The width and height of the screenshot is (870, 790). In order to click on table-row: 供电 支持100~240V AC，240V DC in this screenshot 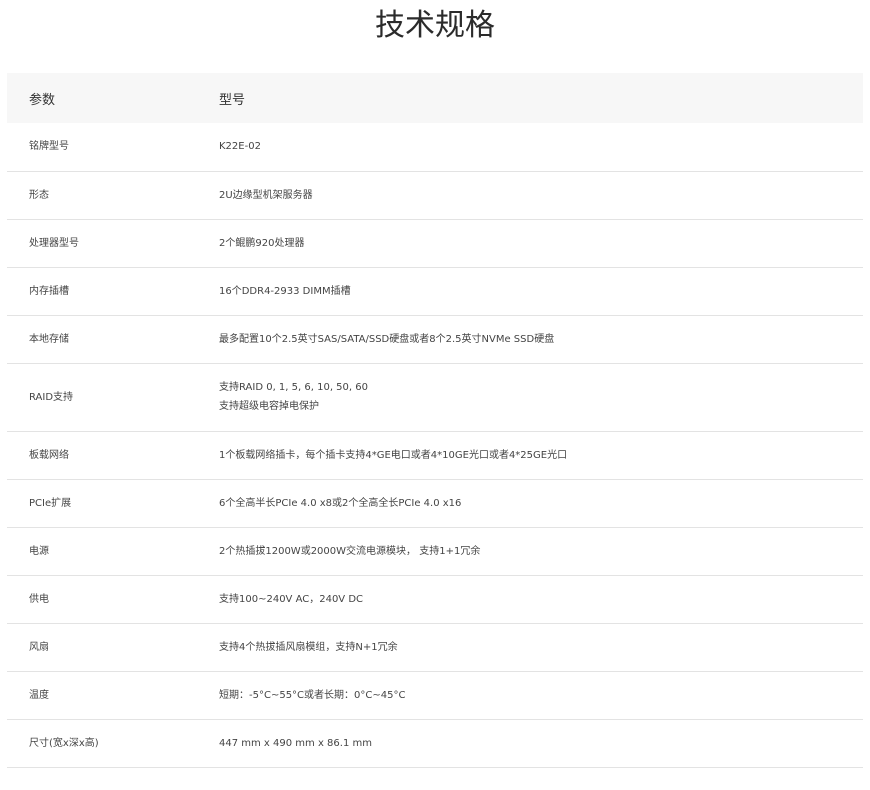, I will do `click(435, 599)`.